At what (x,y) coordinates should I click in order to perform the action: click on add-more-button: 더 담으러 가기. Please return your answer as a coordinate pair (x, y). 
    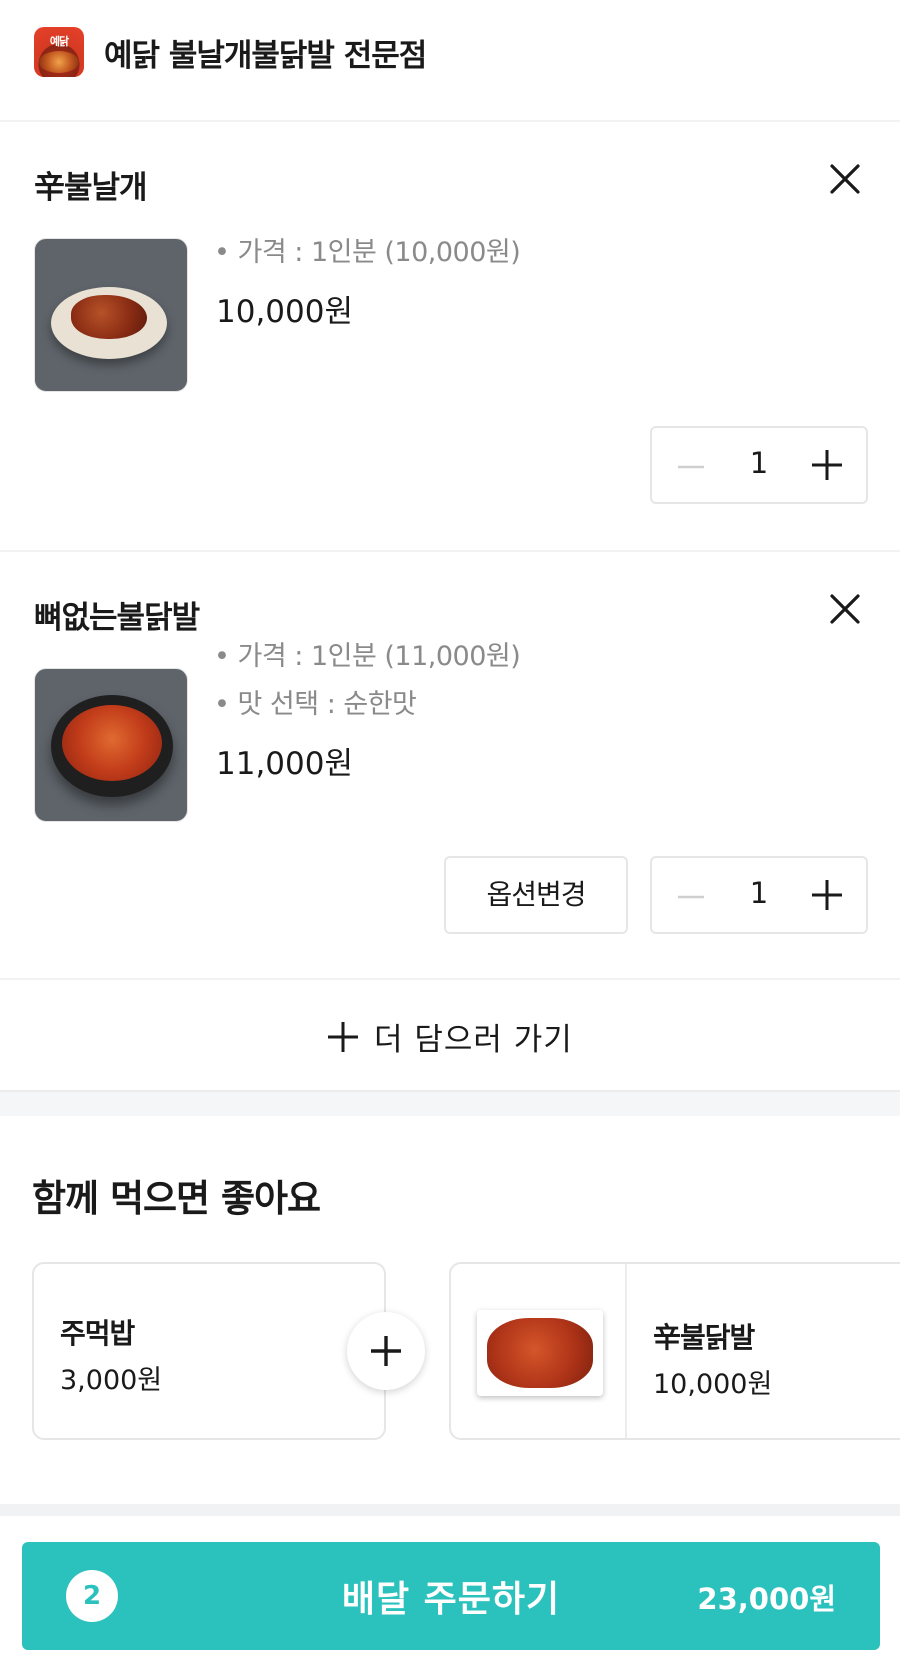
    Looking at the image, I should click on (450, 1036).